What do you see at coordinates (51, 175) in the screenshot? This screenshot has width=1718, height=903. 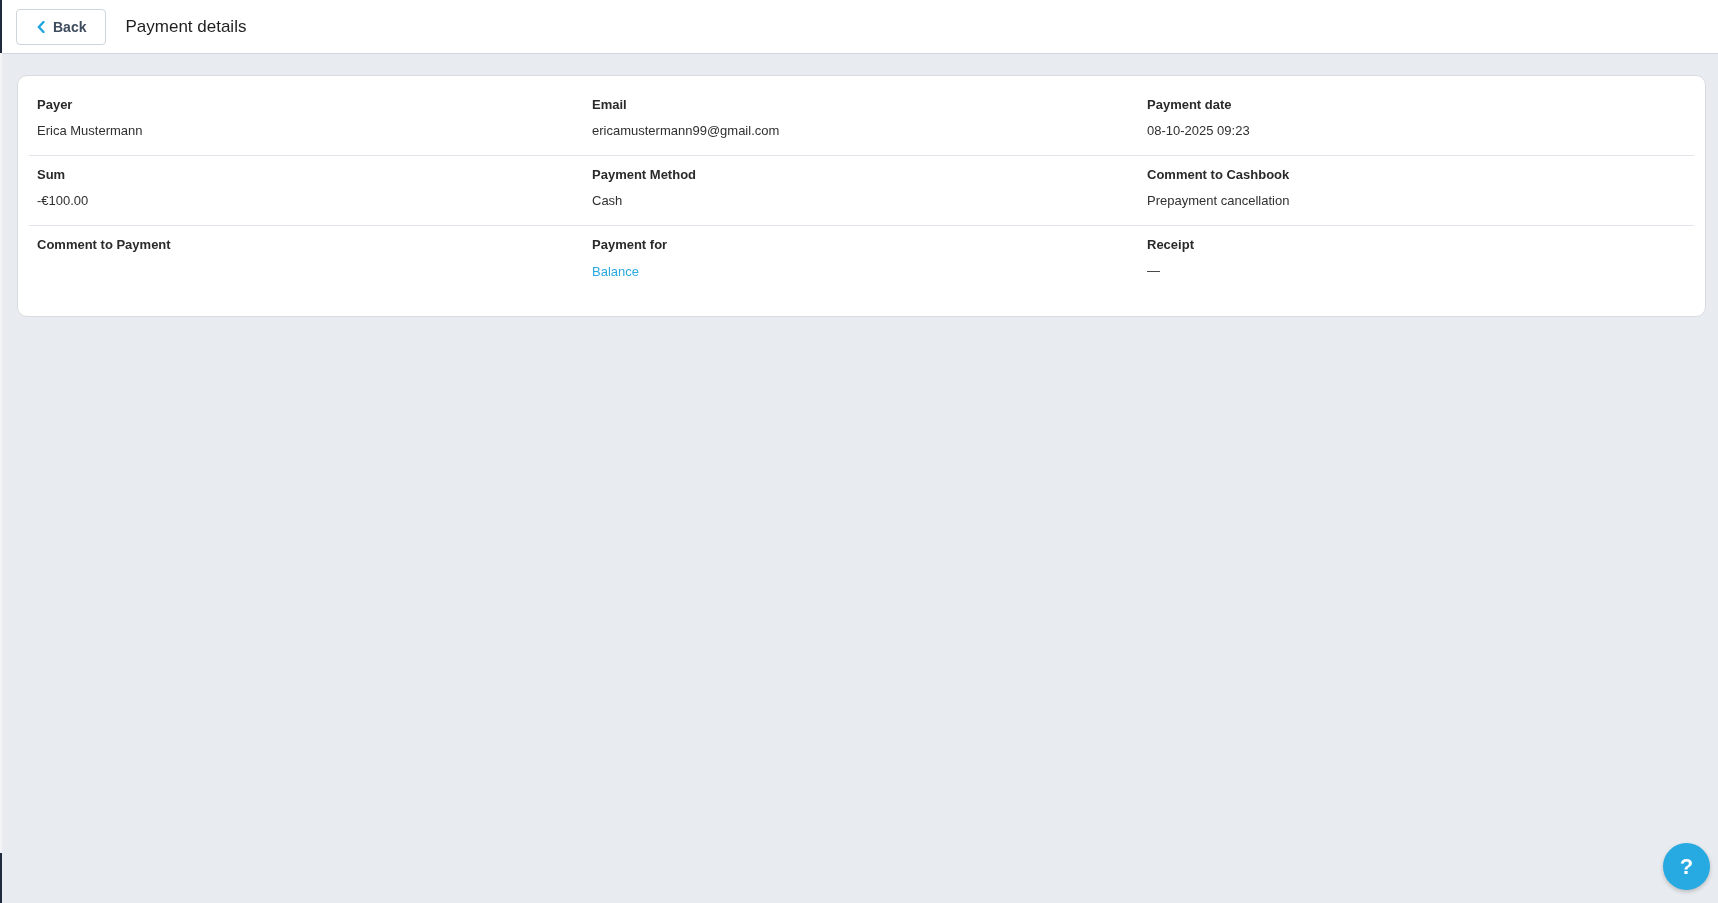 I see `field-label: Sum` at bounding box center [51, 175].